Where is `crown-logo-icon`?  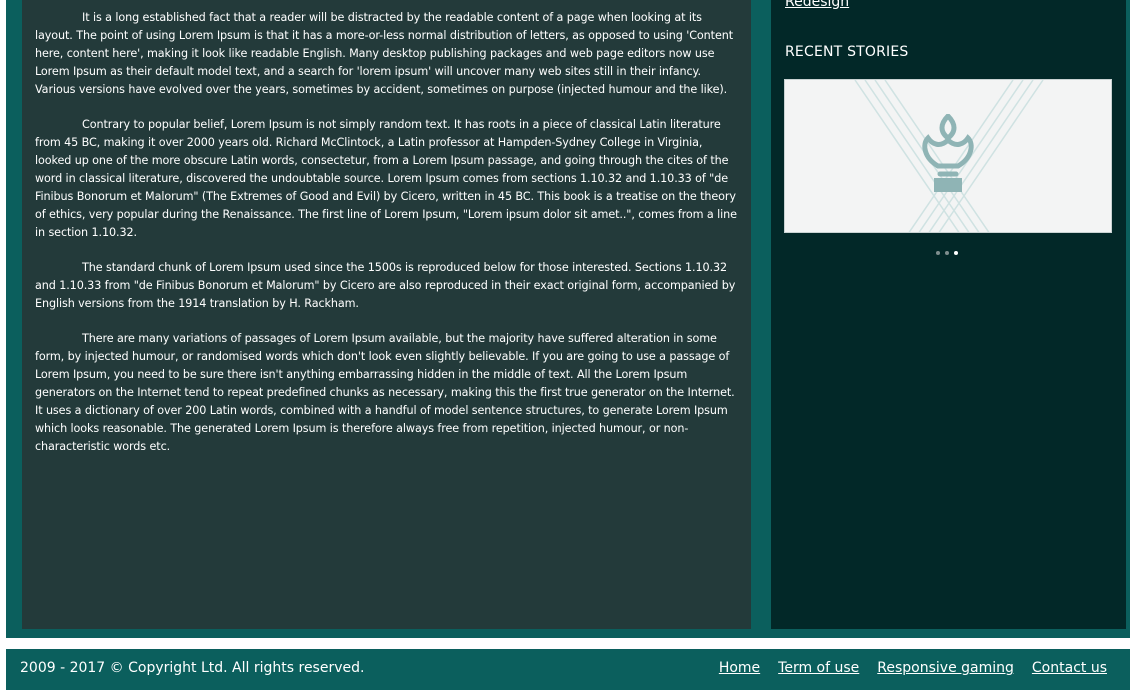 crown-logo-icon is located at coordinates (948, 153).